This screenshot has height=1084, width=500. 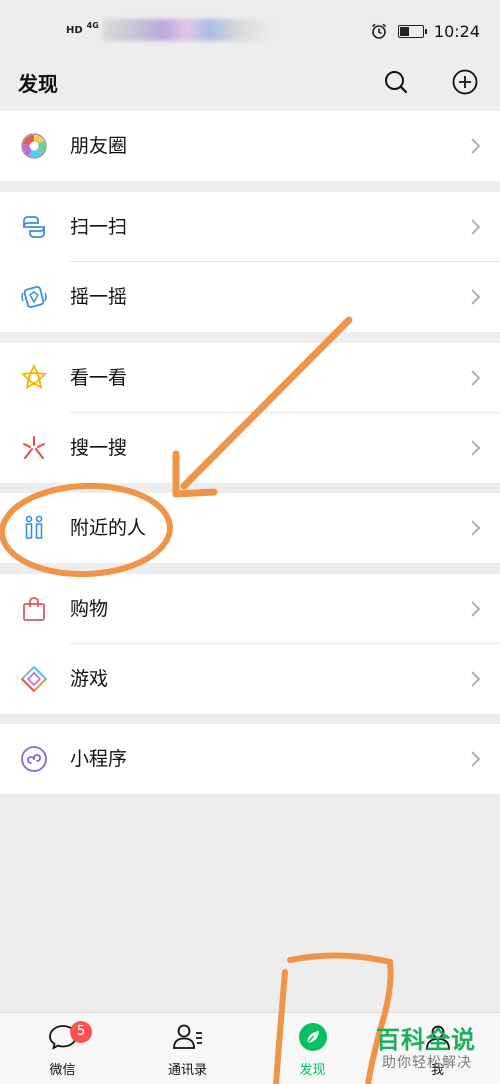 What do you see at coordinates (34, 609) in the screenshot?
I see `shopping-bag-icon` at bounding box center [34, 609].